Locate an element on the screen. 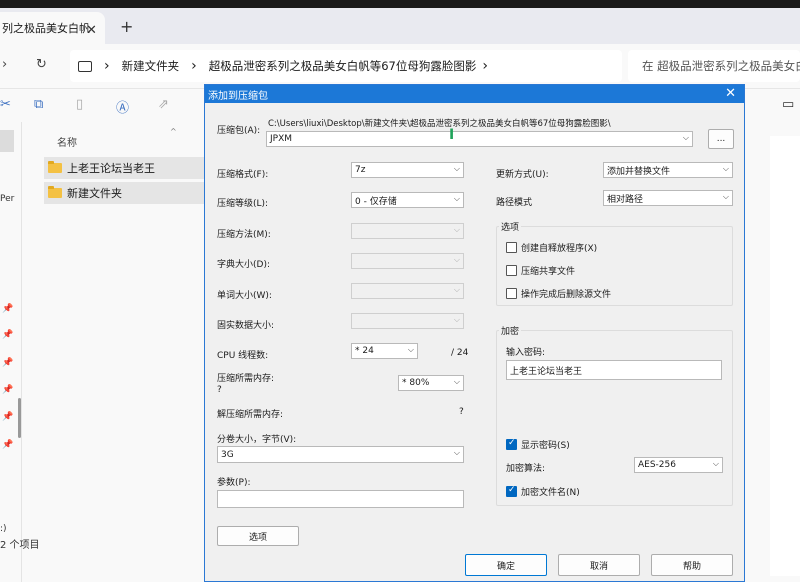 The image size is (800, 582). encrypt-filenames-checkbox: 加密文件名(N) is located at coordinates (543, 491).